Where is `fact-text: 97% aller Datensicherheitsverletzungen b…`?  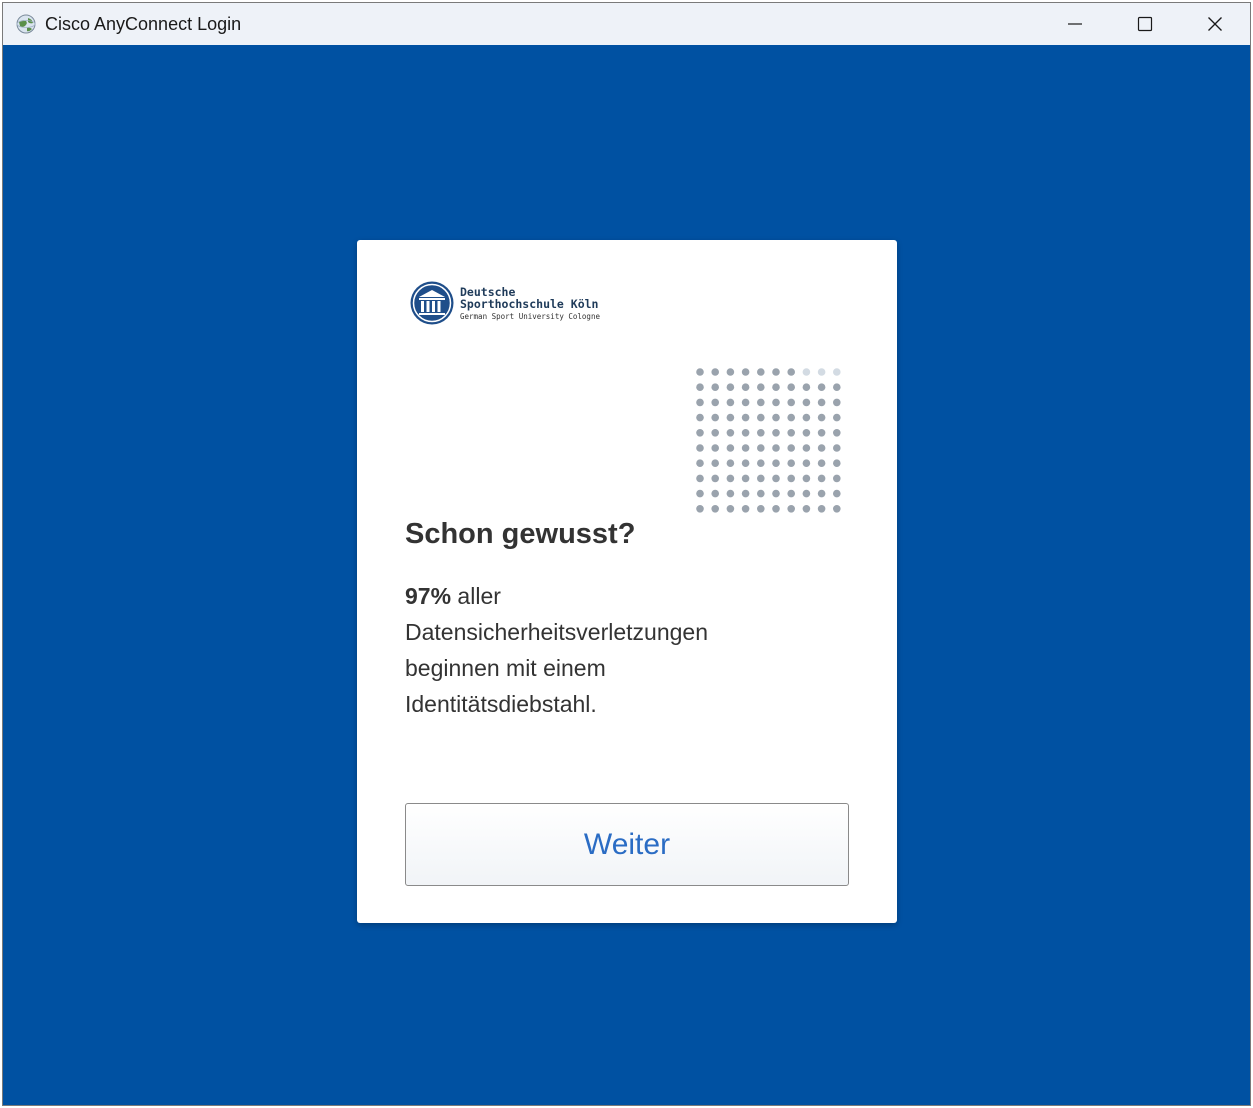 fact-text: 97% aller Datensicherheitsverletzungen b… is located at coordinates (585, 650).